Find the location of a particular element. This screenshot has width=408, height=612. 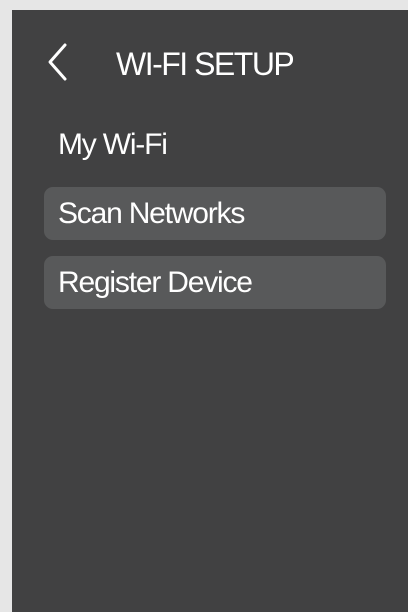

menu-item-scan-networks: Scan Networks is located at coordinates (215, 213).